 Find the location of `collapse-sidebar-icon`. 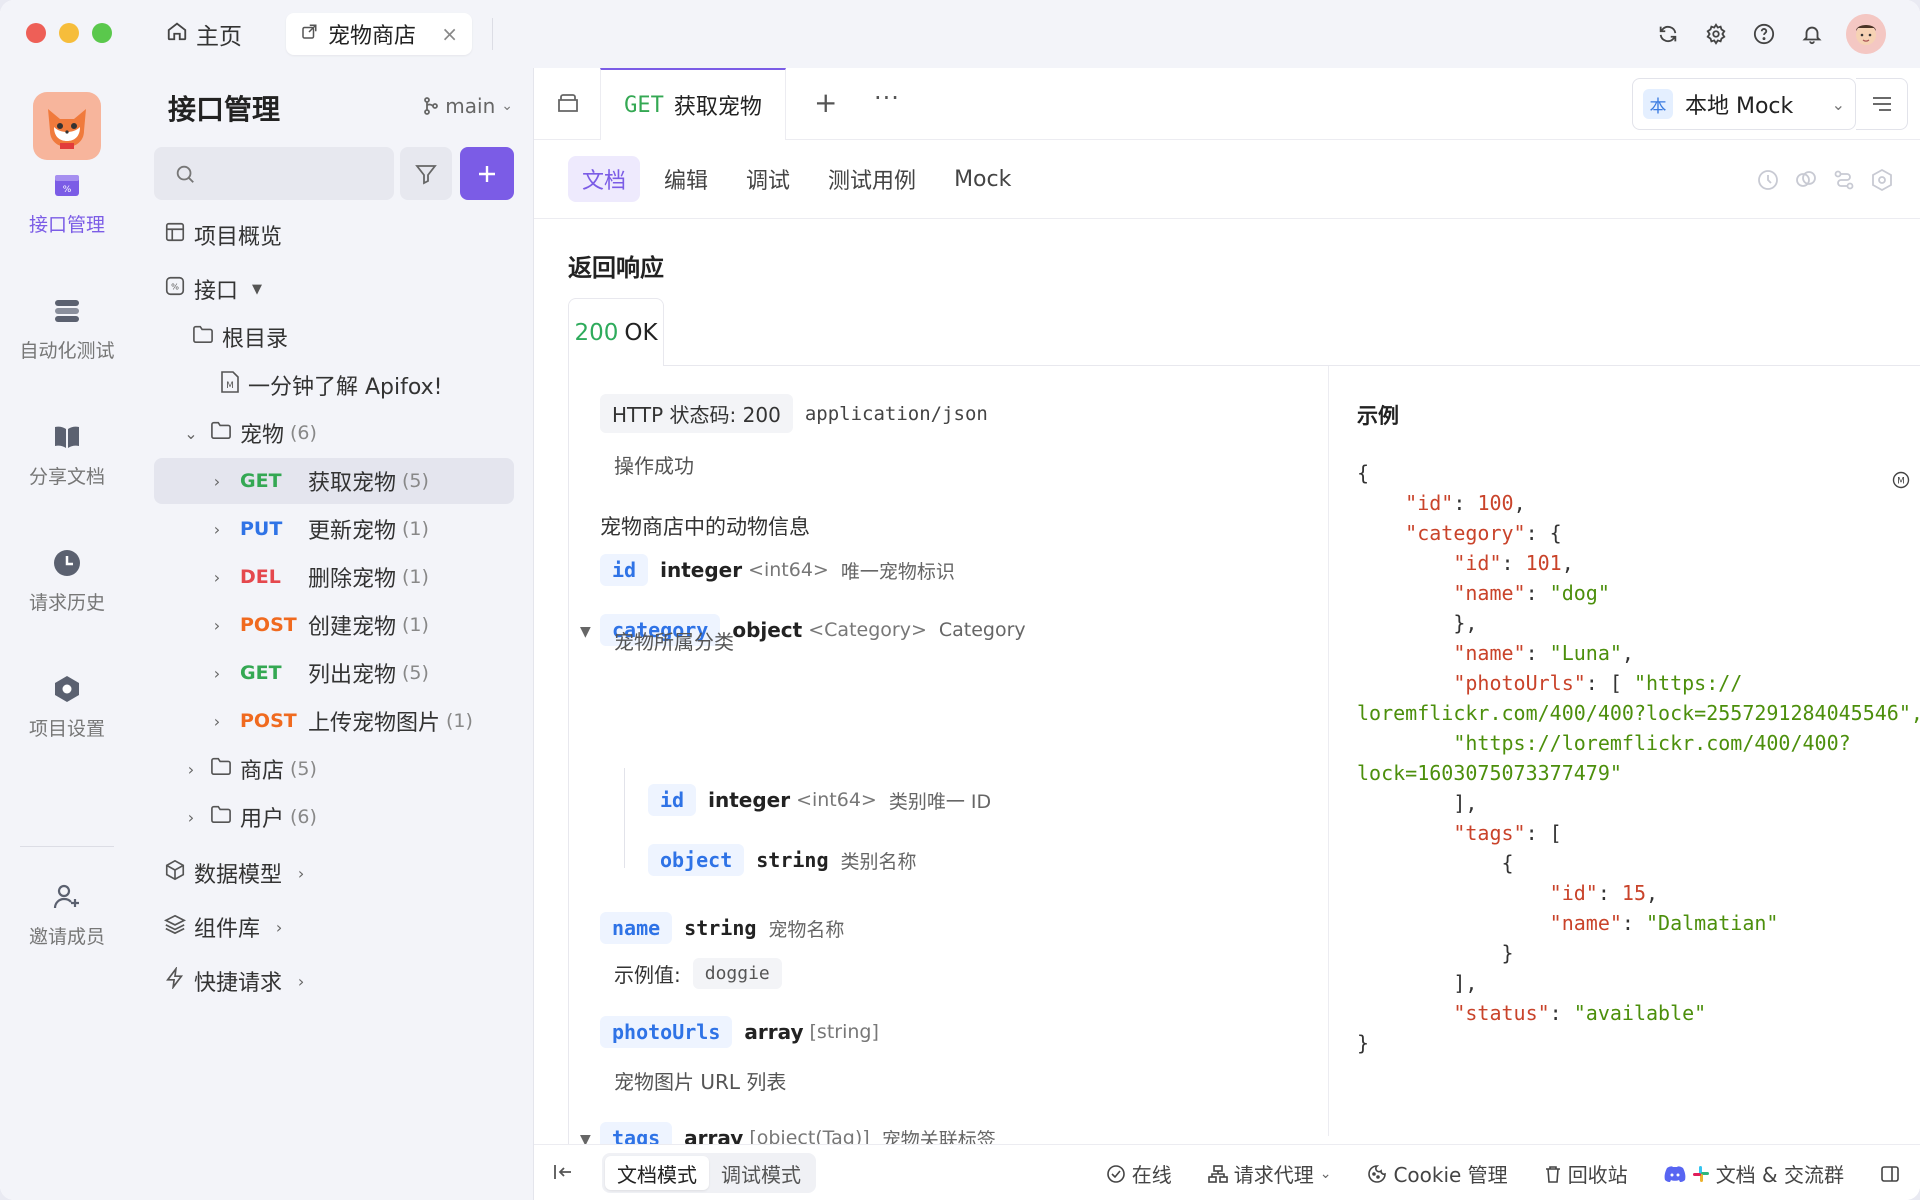

collapse-sidebar-icon is located at coordinates (563, 1174).